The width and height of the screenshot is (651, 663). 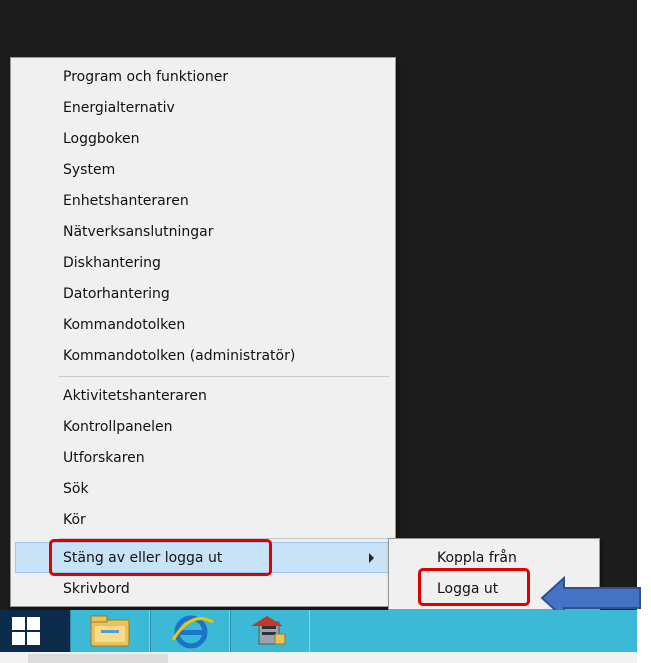 I want to click on file-explorer-icon, so click(x=110, y=631).